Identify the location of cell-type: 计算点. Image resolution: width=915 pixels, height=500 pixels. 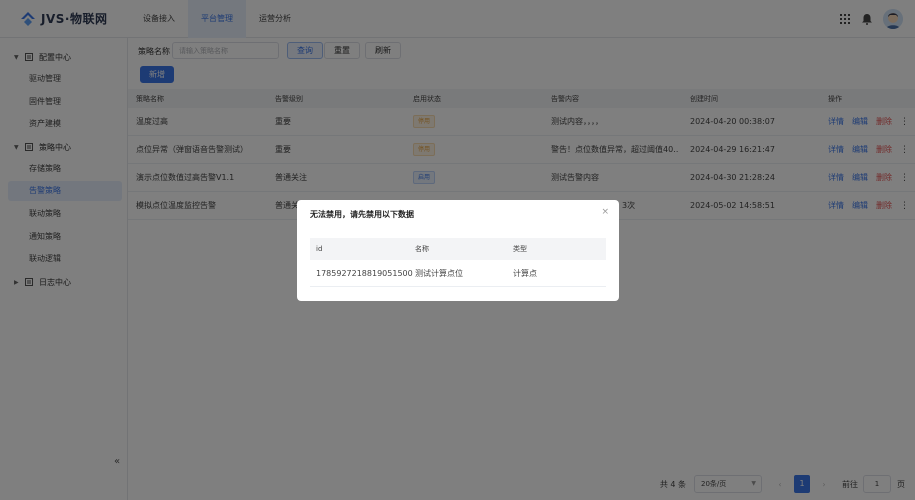
(525, 273).